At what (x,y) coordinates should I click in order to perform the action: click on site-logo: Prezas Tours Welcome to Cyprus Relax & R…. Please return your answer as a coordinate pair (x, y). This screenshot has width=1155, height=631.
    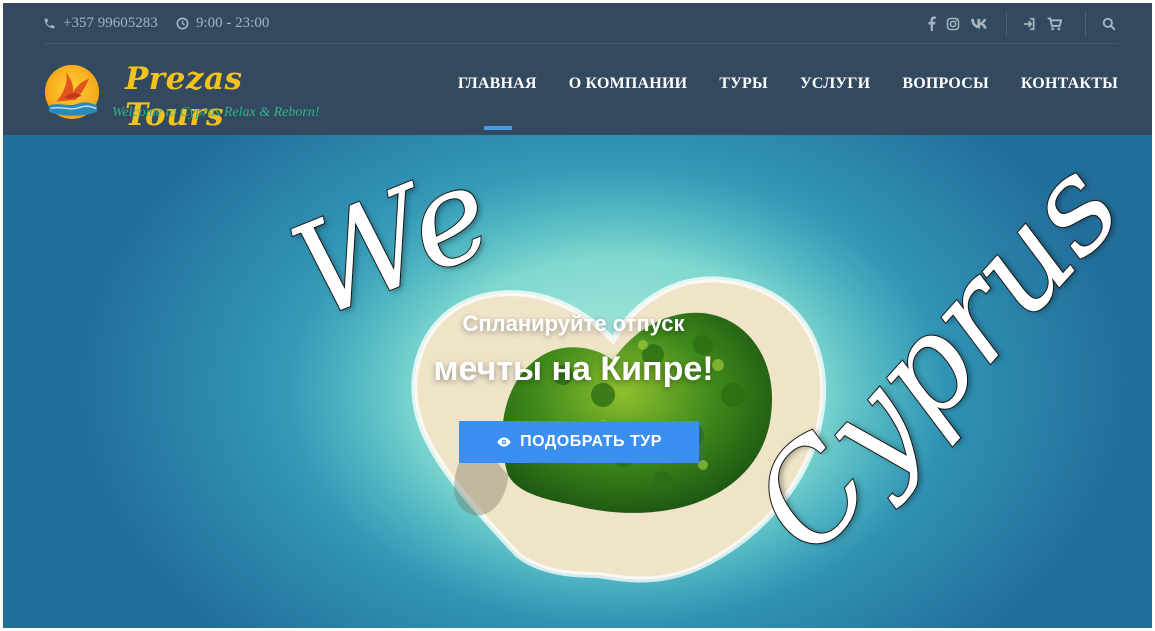
    Looking at the image, I should click on (188, 97).